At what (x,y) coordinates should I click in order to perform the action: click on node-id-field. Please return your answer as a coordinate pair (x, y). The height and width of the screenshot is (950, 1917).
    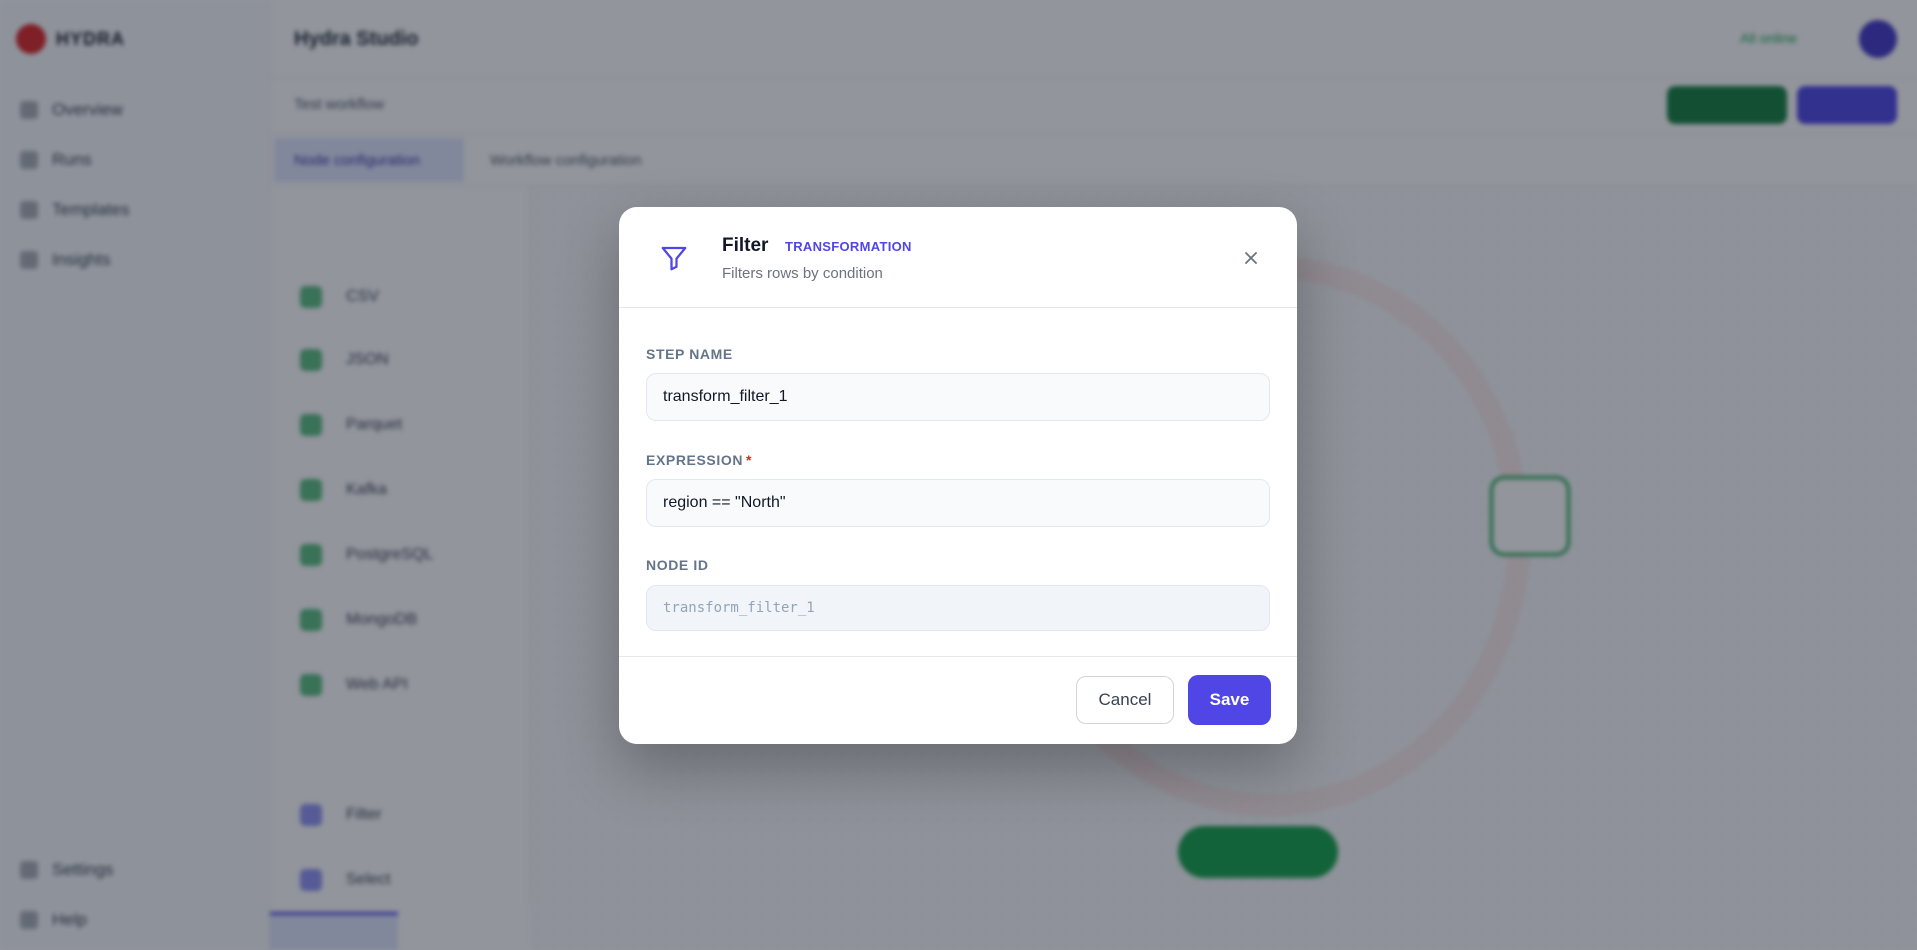
    Looking at the image, I should click on (958, 608).